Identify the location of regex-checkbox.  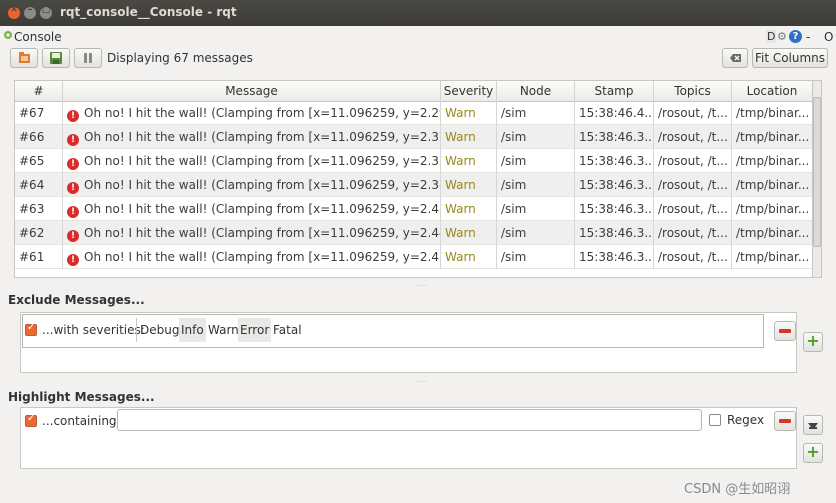
(715, 420).